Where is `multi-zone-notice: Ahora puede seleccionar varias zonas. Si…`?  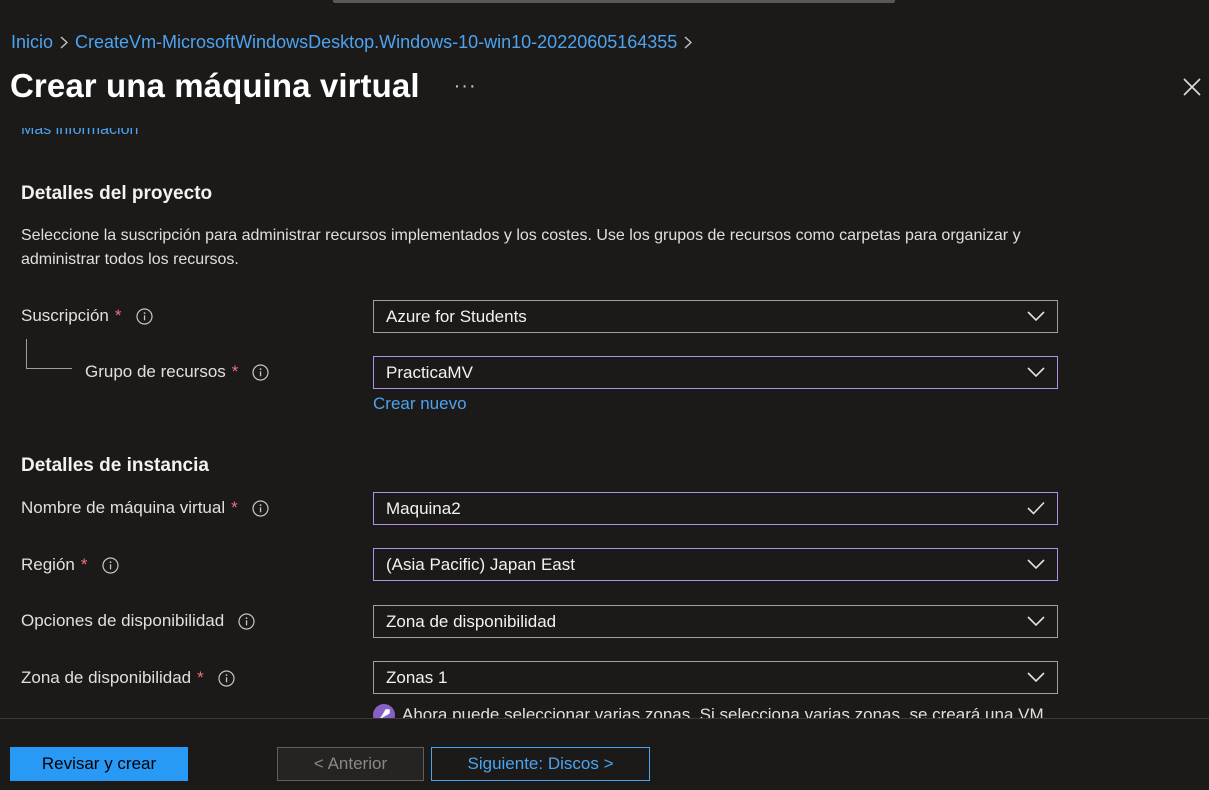
multi-zone-notice: Ahora puede seleccionar varias zonas. Si… is located at coordinates (708, 711).